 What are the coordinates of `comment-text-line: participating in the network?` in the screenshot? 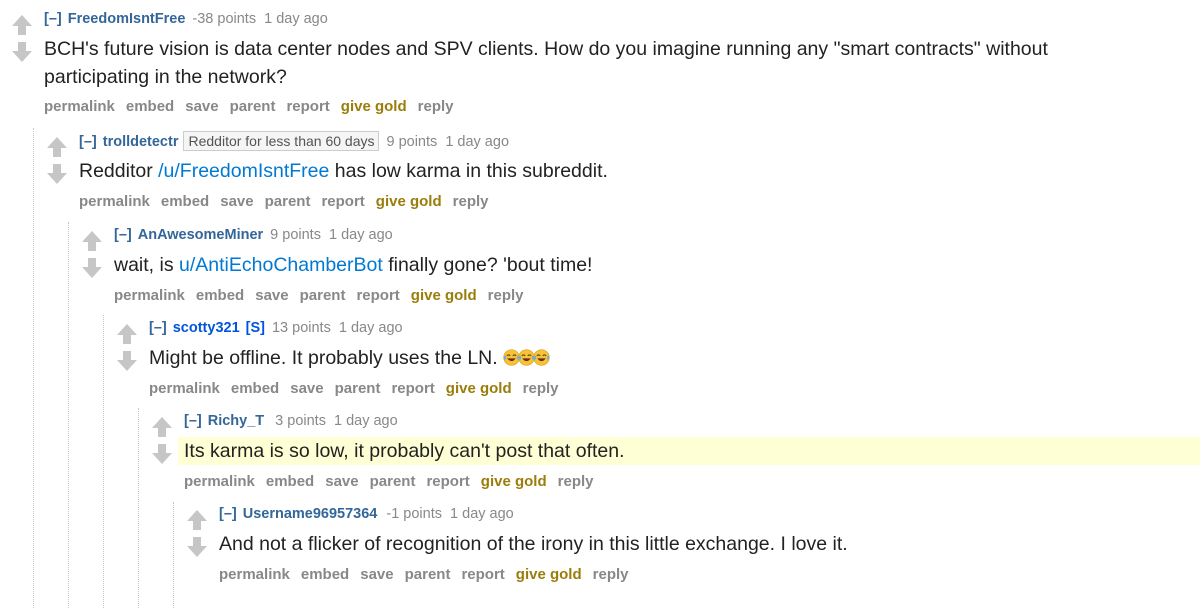 It's located at (165, 77).